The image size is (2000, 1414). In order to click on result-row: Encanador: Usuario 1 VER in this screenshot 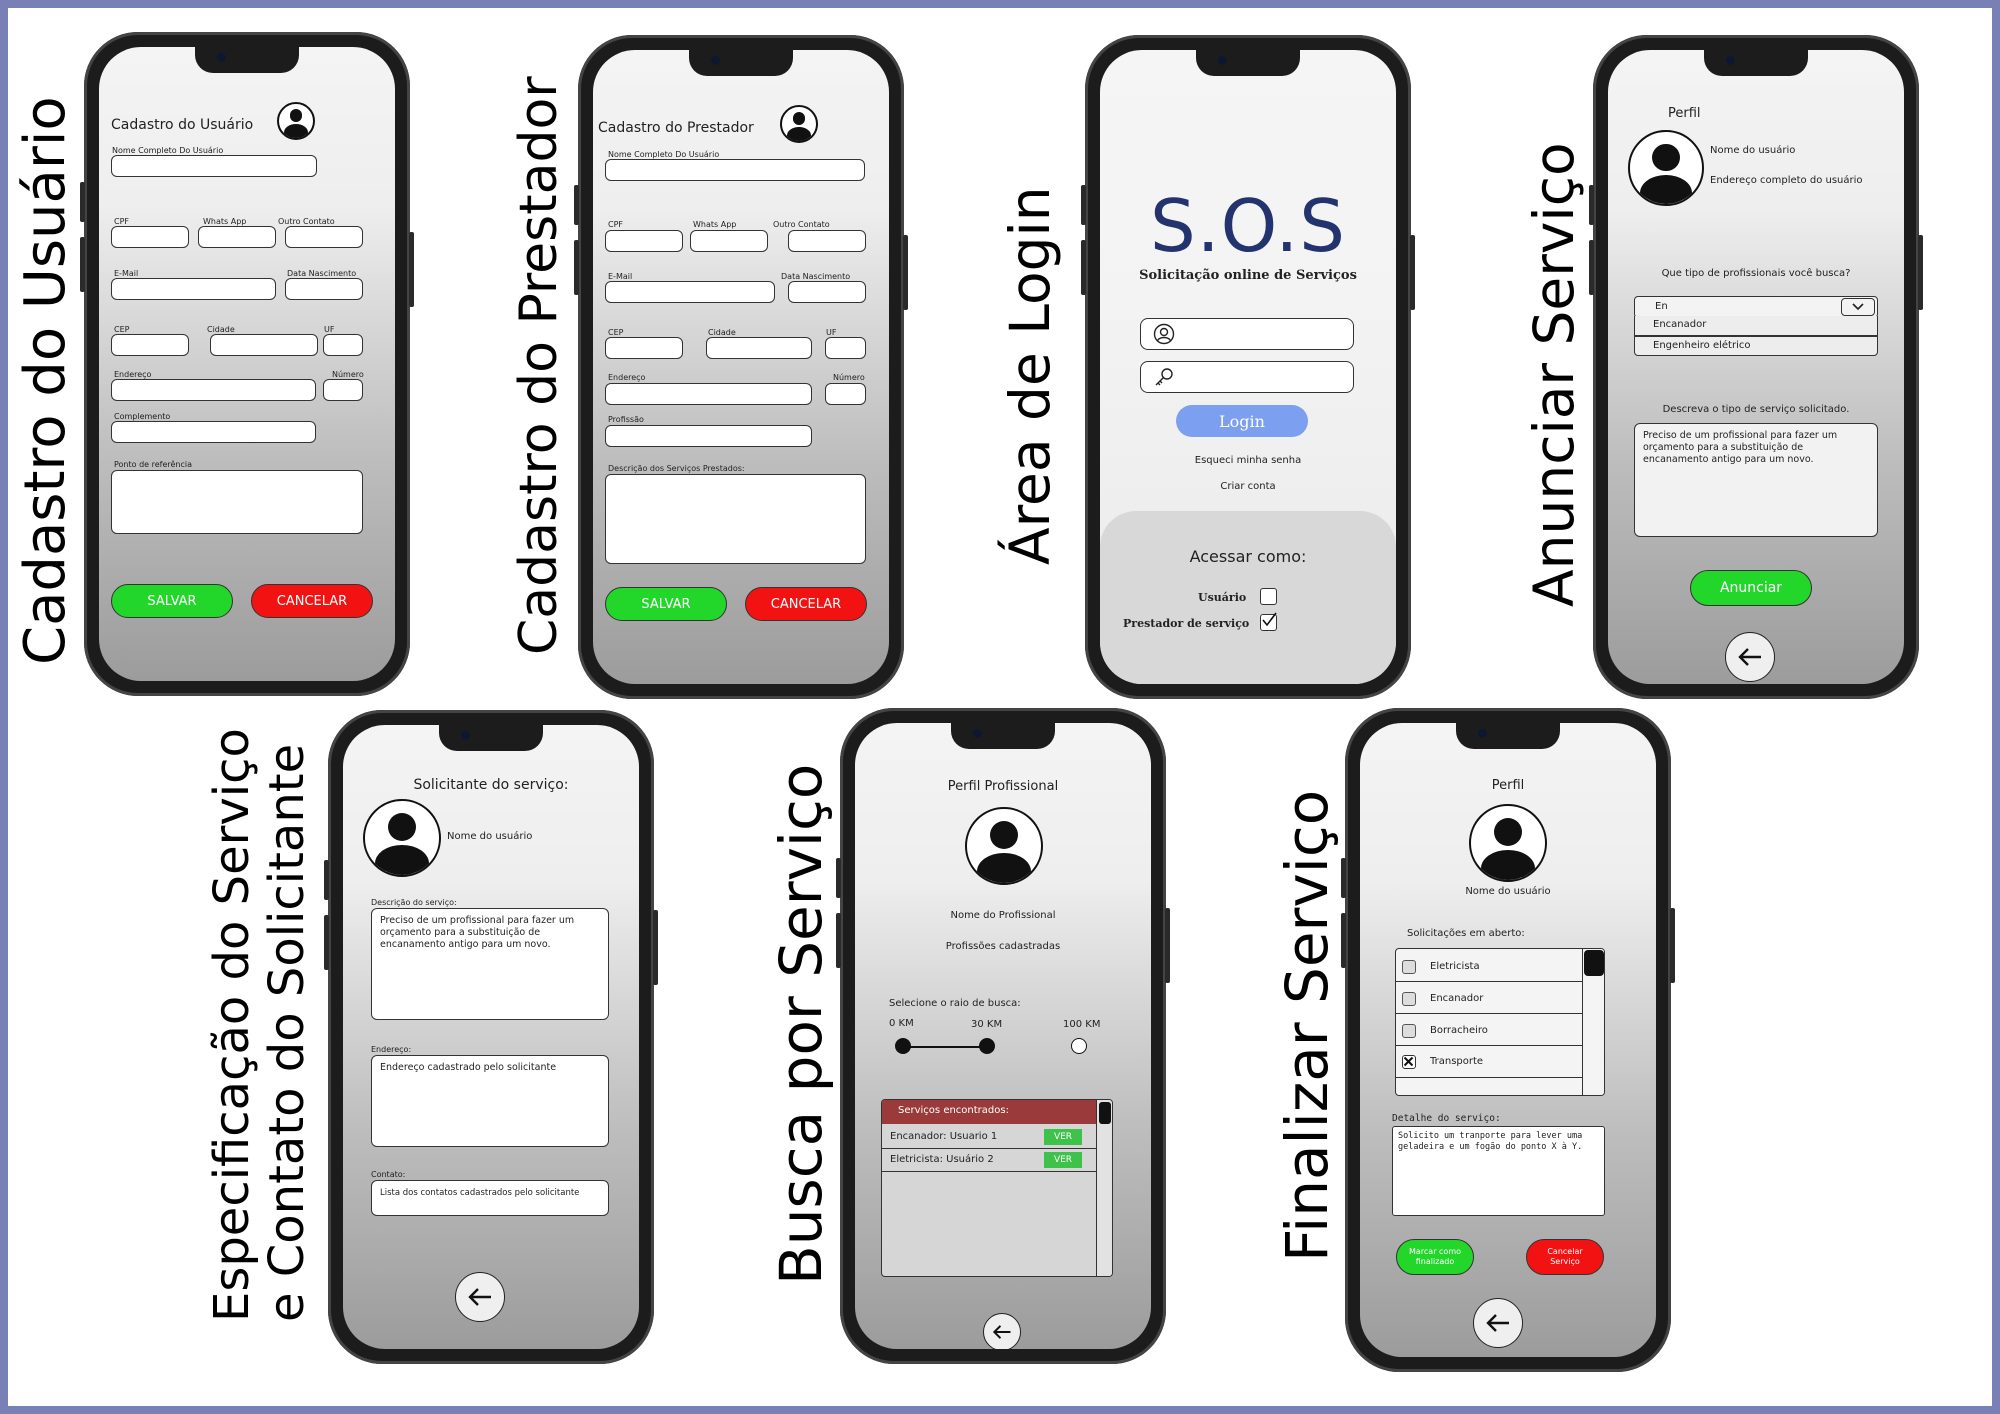, I will do `click(989, 1137)`.